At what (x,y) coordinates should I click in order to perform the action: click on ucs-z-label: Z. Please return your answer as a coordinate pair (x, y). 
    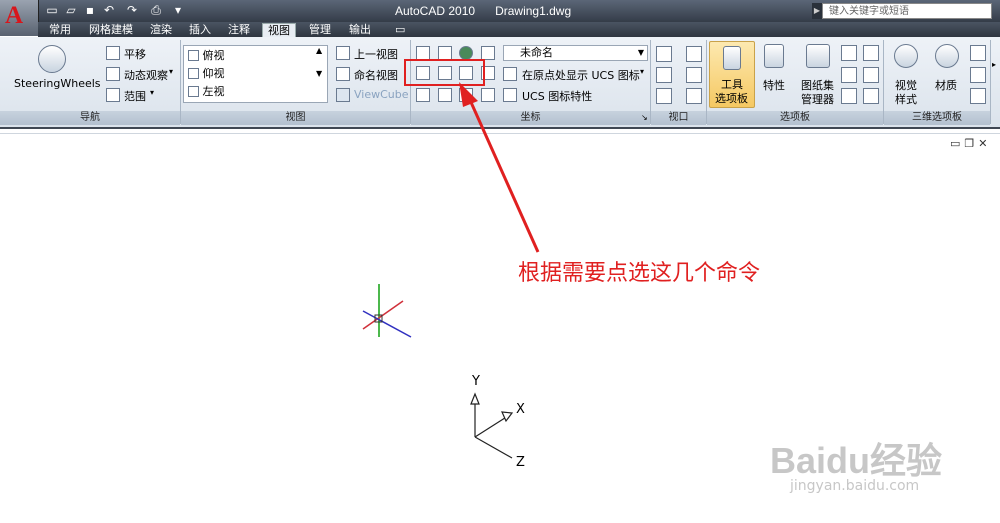
    Looking at the image, I should click on (520, 462).